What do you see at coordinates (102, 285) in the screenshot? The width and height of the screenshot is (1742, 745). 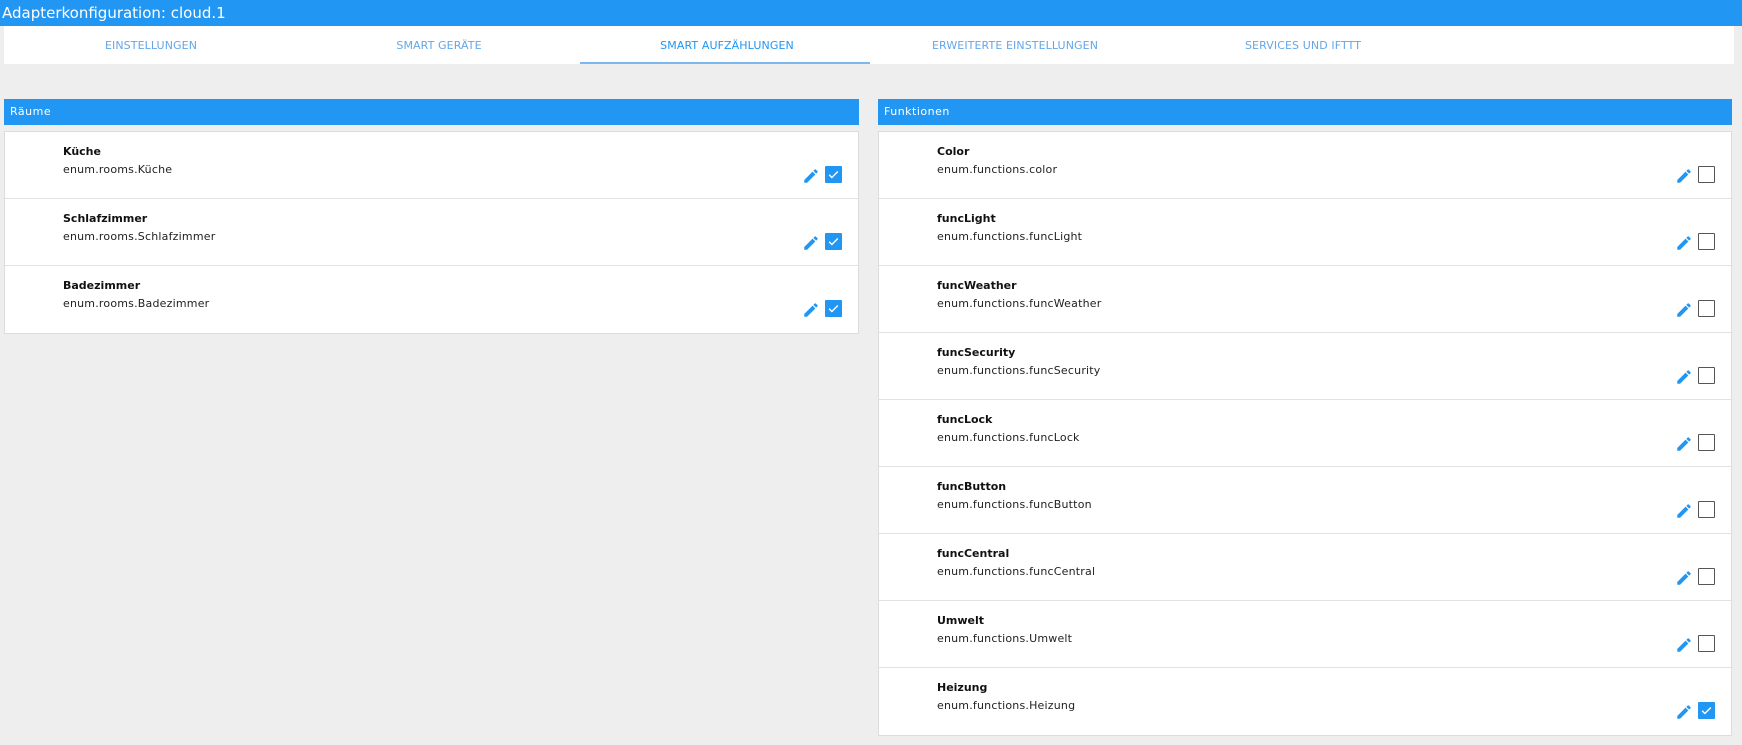 I see `item-name: Badezimmer` at bounding box center [102, 285].